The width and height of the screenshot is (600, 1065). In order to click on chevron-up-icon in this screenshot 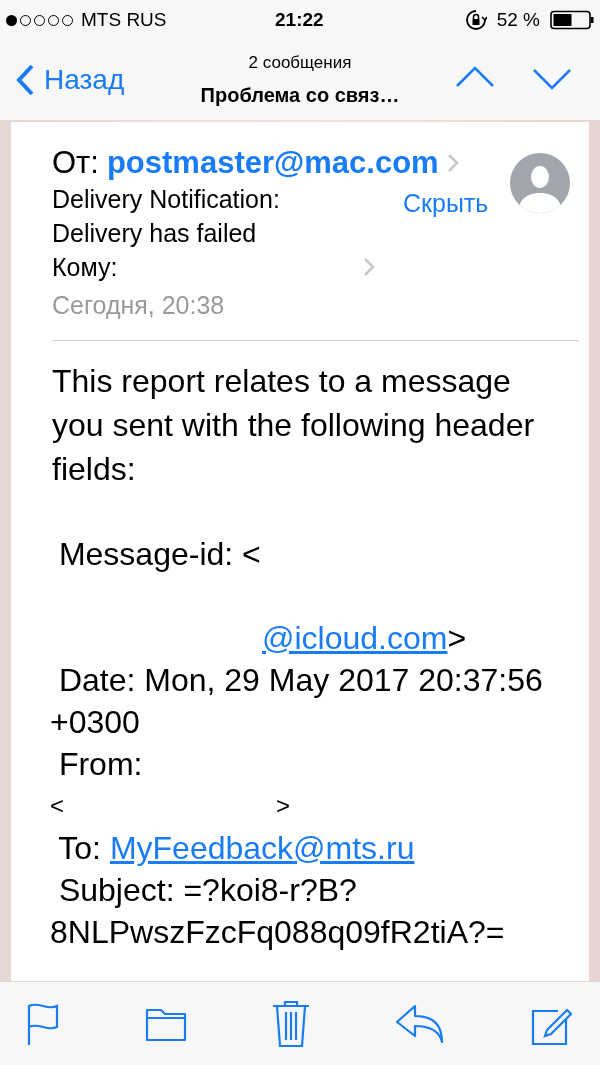, I will do `click(475, 77)`.